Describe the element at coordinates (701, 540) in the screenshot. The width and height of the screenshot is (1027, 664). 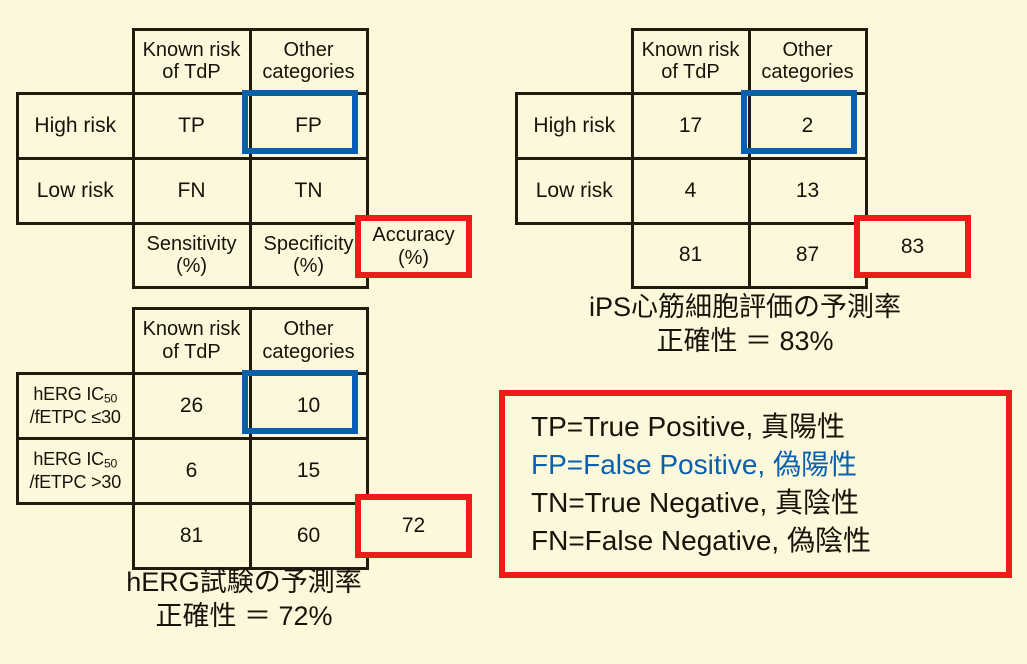
I see `legend-line-fn: FN=False Negative, 偽陰性` at that location.